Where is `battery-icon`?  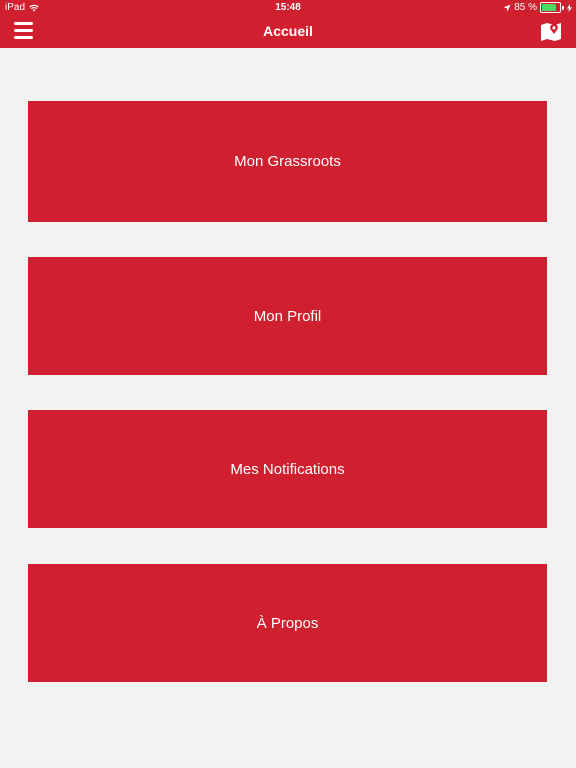 battery-icon is located at coordinates (550, 7).